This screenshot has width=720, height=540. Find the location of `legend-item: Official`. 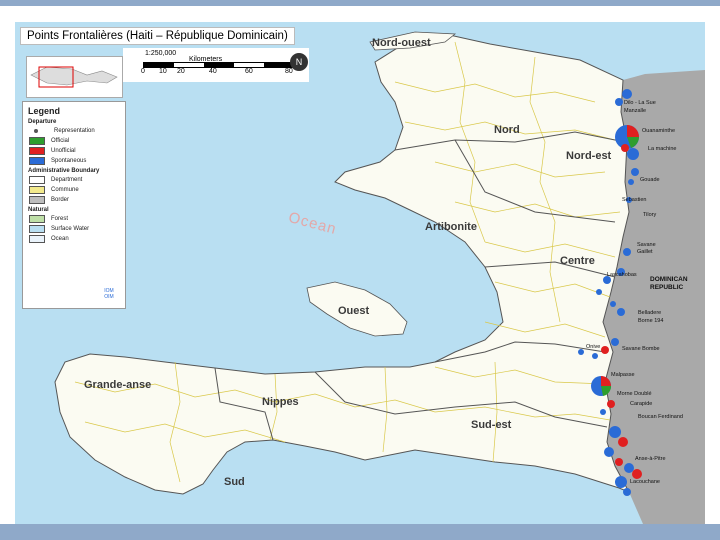

legend-item: Official is located at coordinates (77, 141).